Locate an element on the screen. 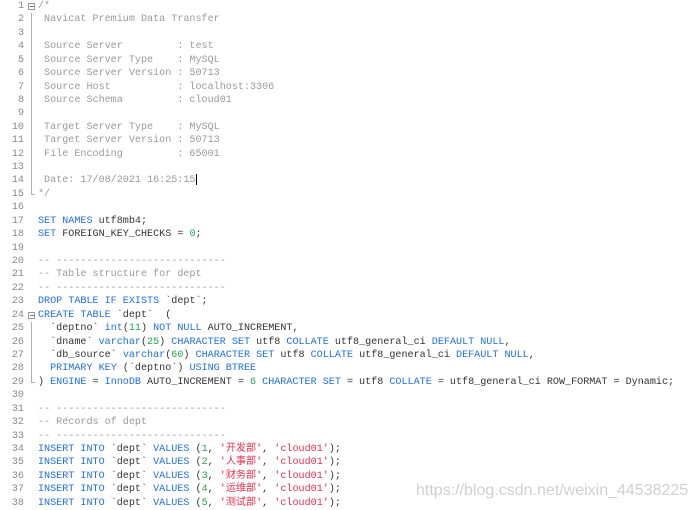  code-text: -- ---------------------------- is located at coordinates (132, 409).